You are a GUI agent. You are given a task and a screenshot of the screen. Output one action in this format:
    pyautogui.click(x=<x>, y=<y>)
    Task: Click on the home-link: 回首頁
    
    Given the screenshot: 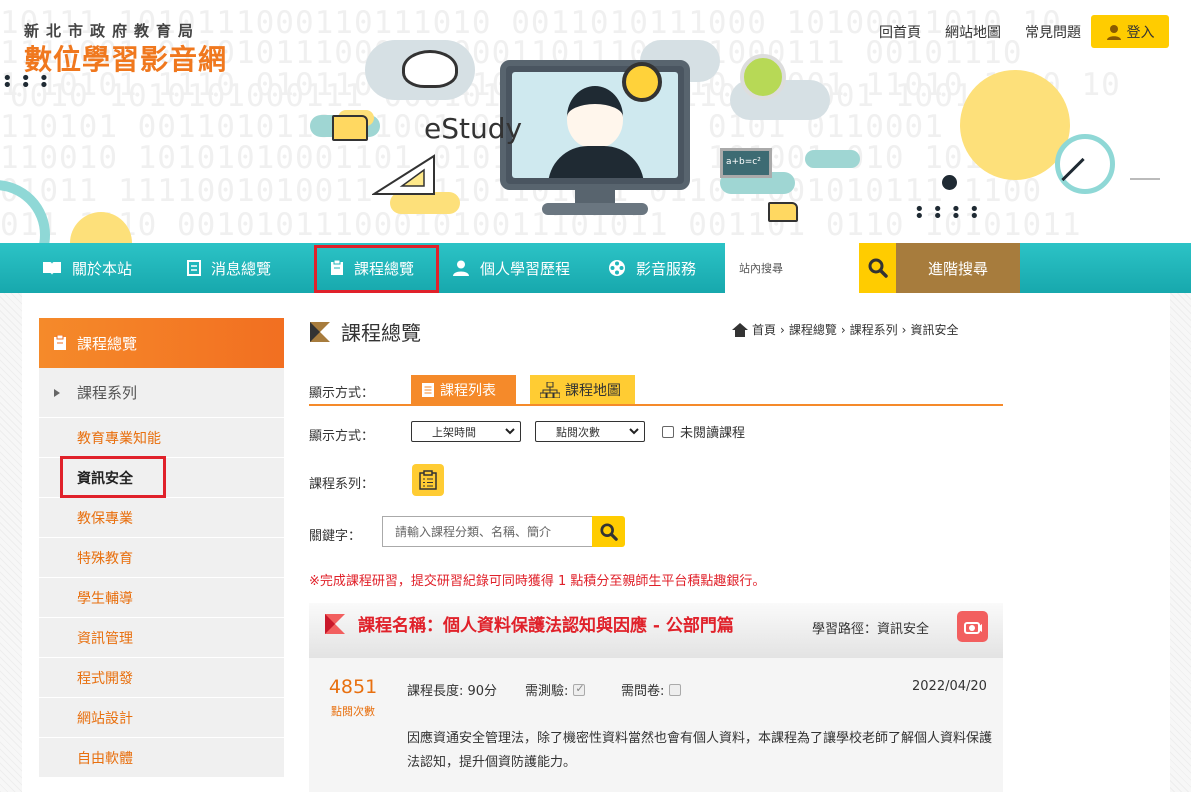 What is the action you would take?
    pyautogui.click(x=900, y=32)
    